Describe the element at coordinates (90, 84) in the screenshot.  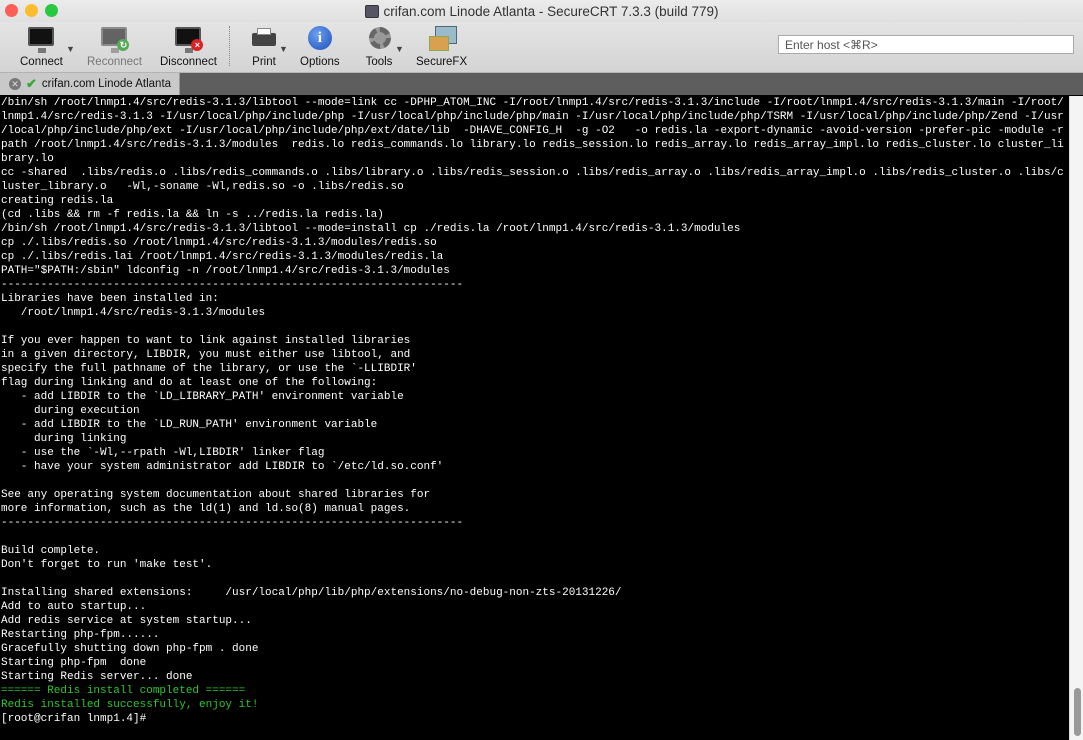
I see `session-tab: ✕ ✔ crifan.com Linode Atlanta` at that location.